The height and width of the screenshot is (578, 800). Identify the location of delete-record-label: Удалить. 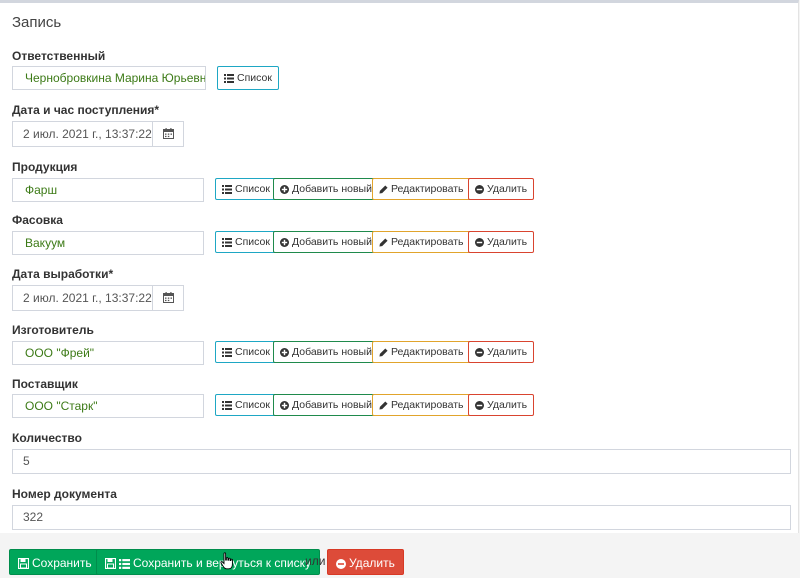
(372, 563).